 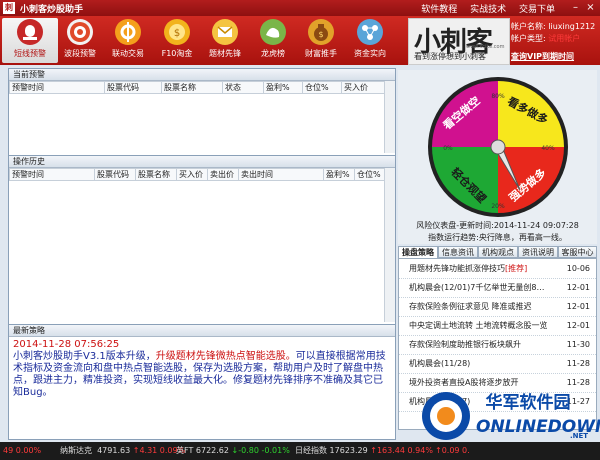 I want to click on tab-institution: 机构观点, so click(x=498, y=252).